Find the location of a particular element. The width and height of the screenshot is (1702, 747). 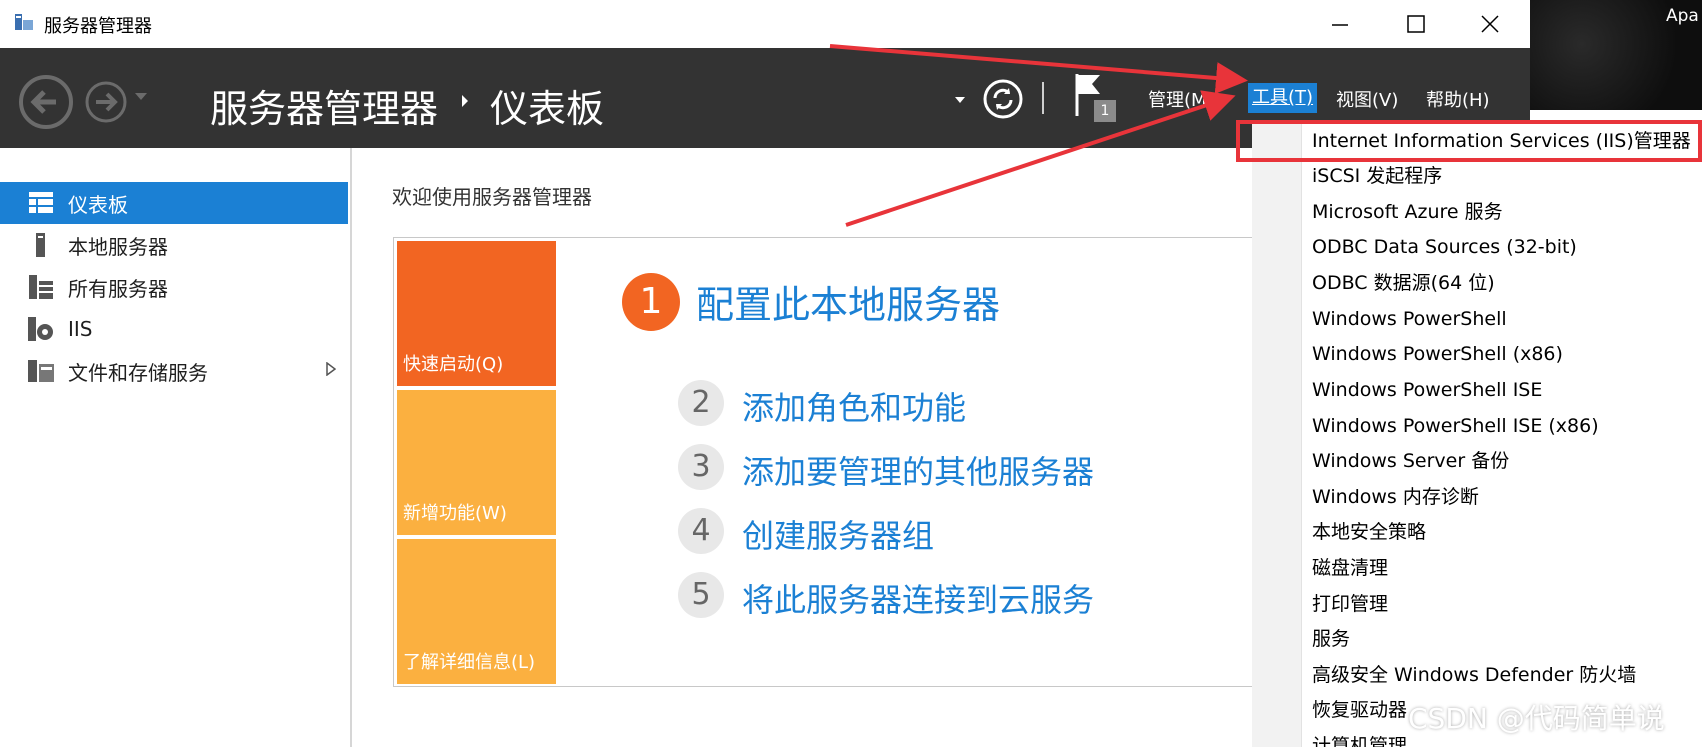

tile-learn-more: 了解详细信息(L) is located at coordinates (476, 611).